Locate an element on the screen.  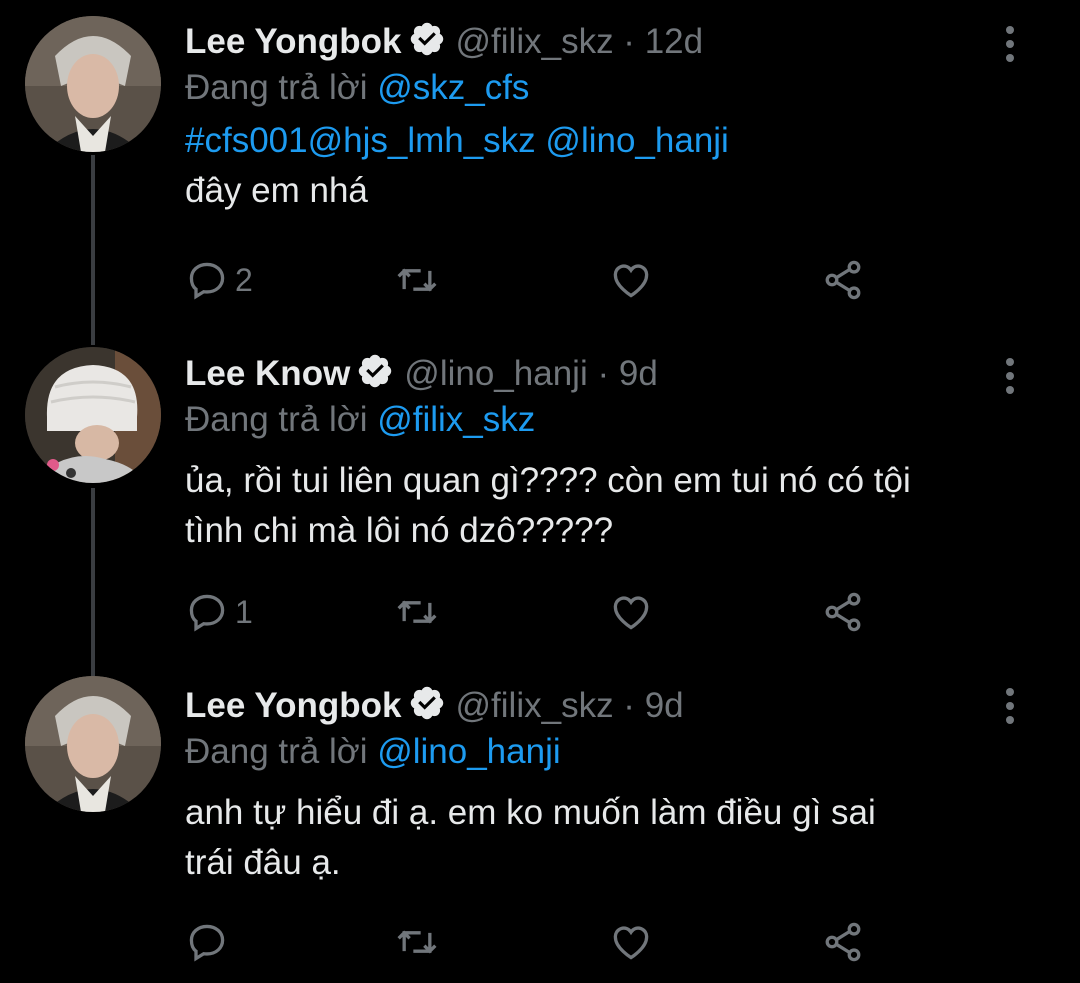
timestamp: 12d is located at coordinates (674, 41).